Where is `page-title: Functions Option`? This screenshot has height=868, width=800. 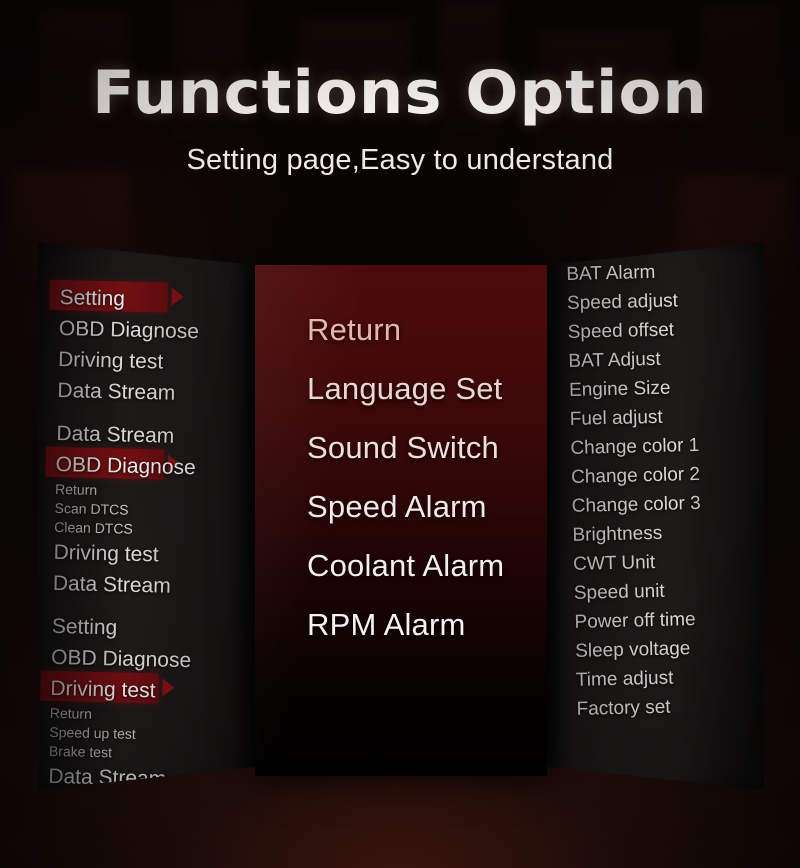 page-title: Functions Option is located at coordinates (400, 93).